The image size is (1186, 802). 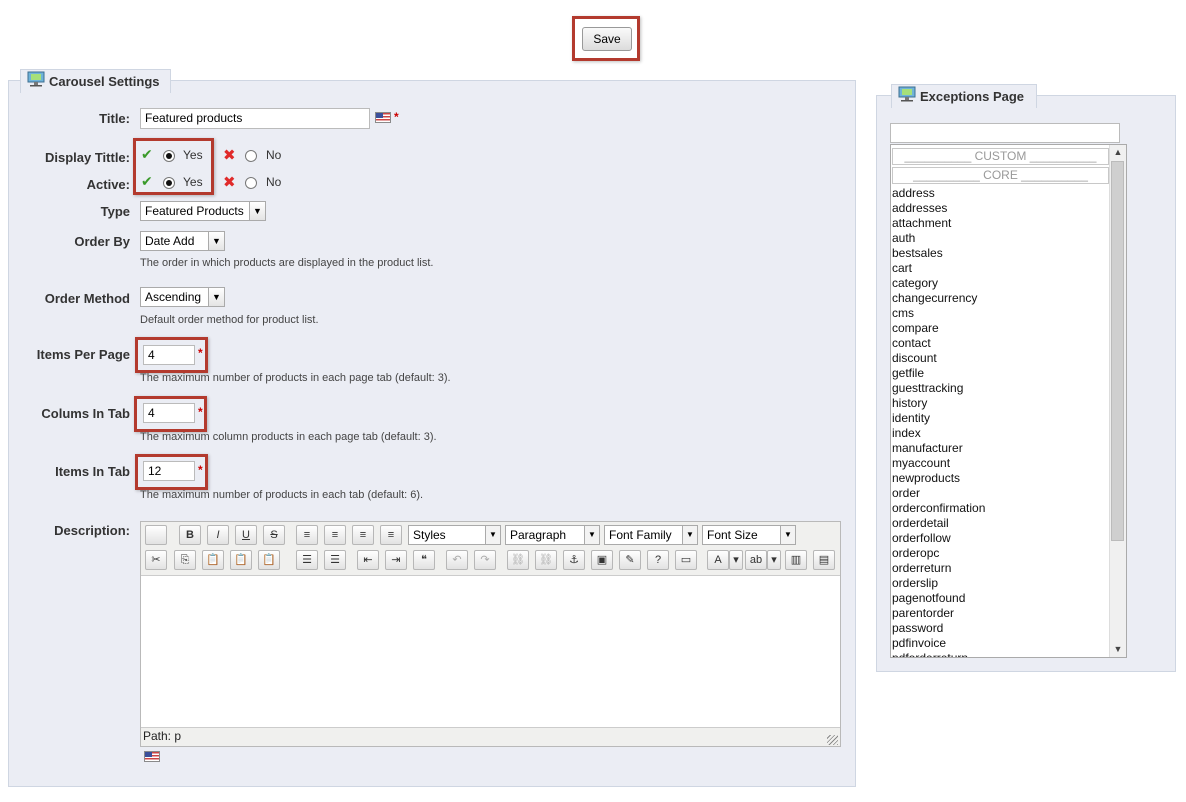 What do you see at coordinates (218, 535) in the screenshot?
I see `italic-icon: I` at bounding box center [218, 535].